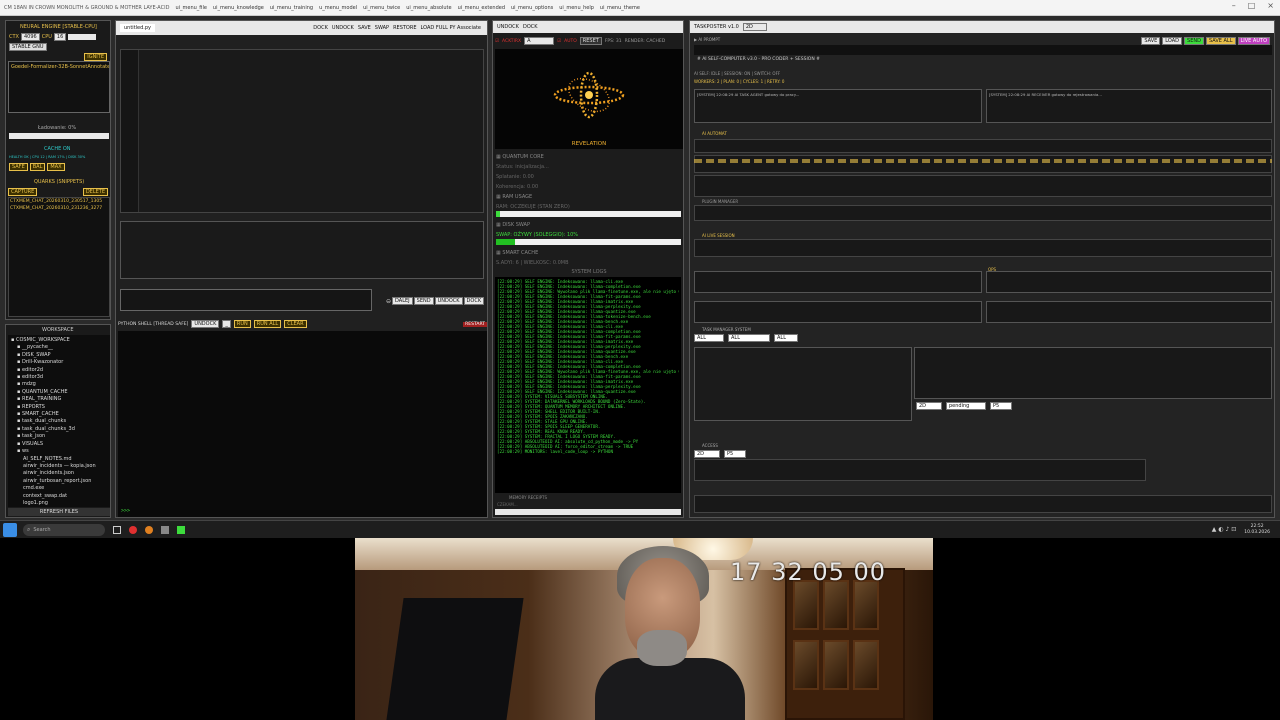 This screenshot has height=720, width=1280. I want to click on restart-button: RESTART, so click(475, 324).